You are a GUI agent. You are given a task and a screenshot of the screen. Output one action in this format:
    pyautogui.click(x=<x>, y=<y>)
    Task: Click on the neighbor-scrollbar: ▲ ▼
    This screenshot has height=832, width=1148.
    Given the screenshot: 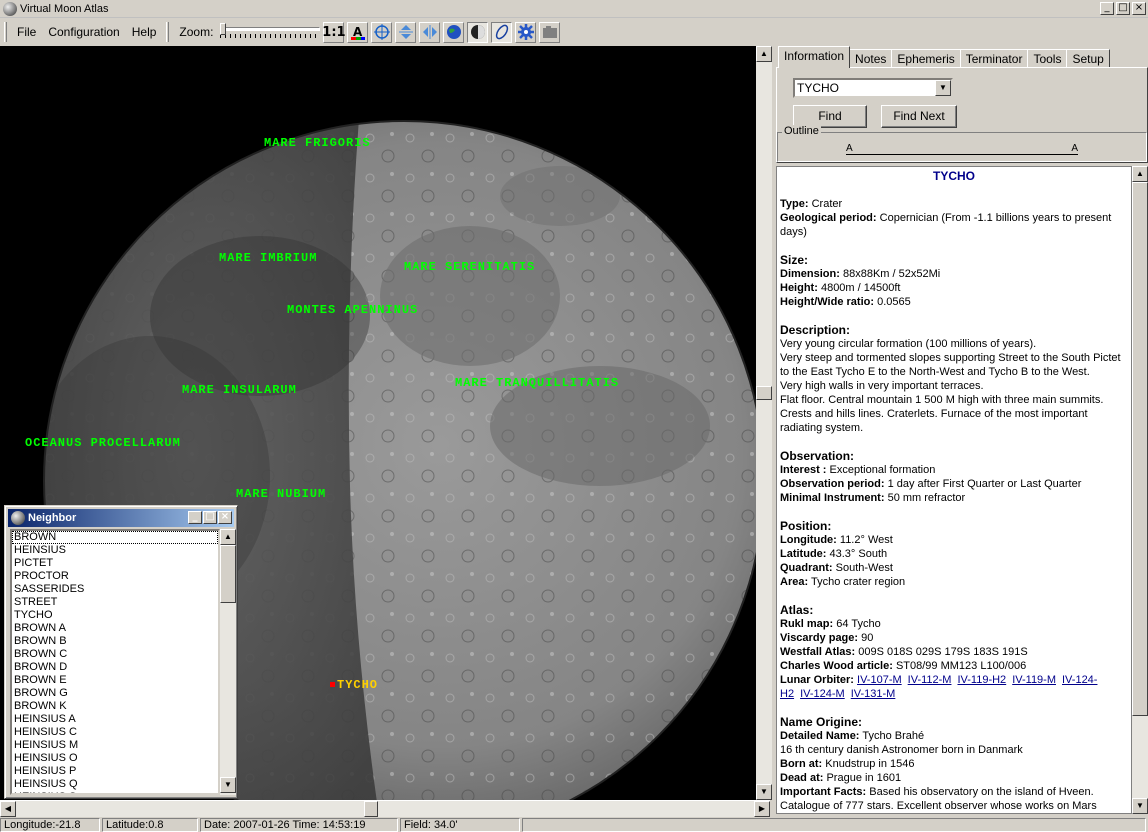 What is the action you would take?
    pyautogui.click(x=228, y=662)
    